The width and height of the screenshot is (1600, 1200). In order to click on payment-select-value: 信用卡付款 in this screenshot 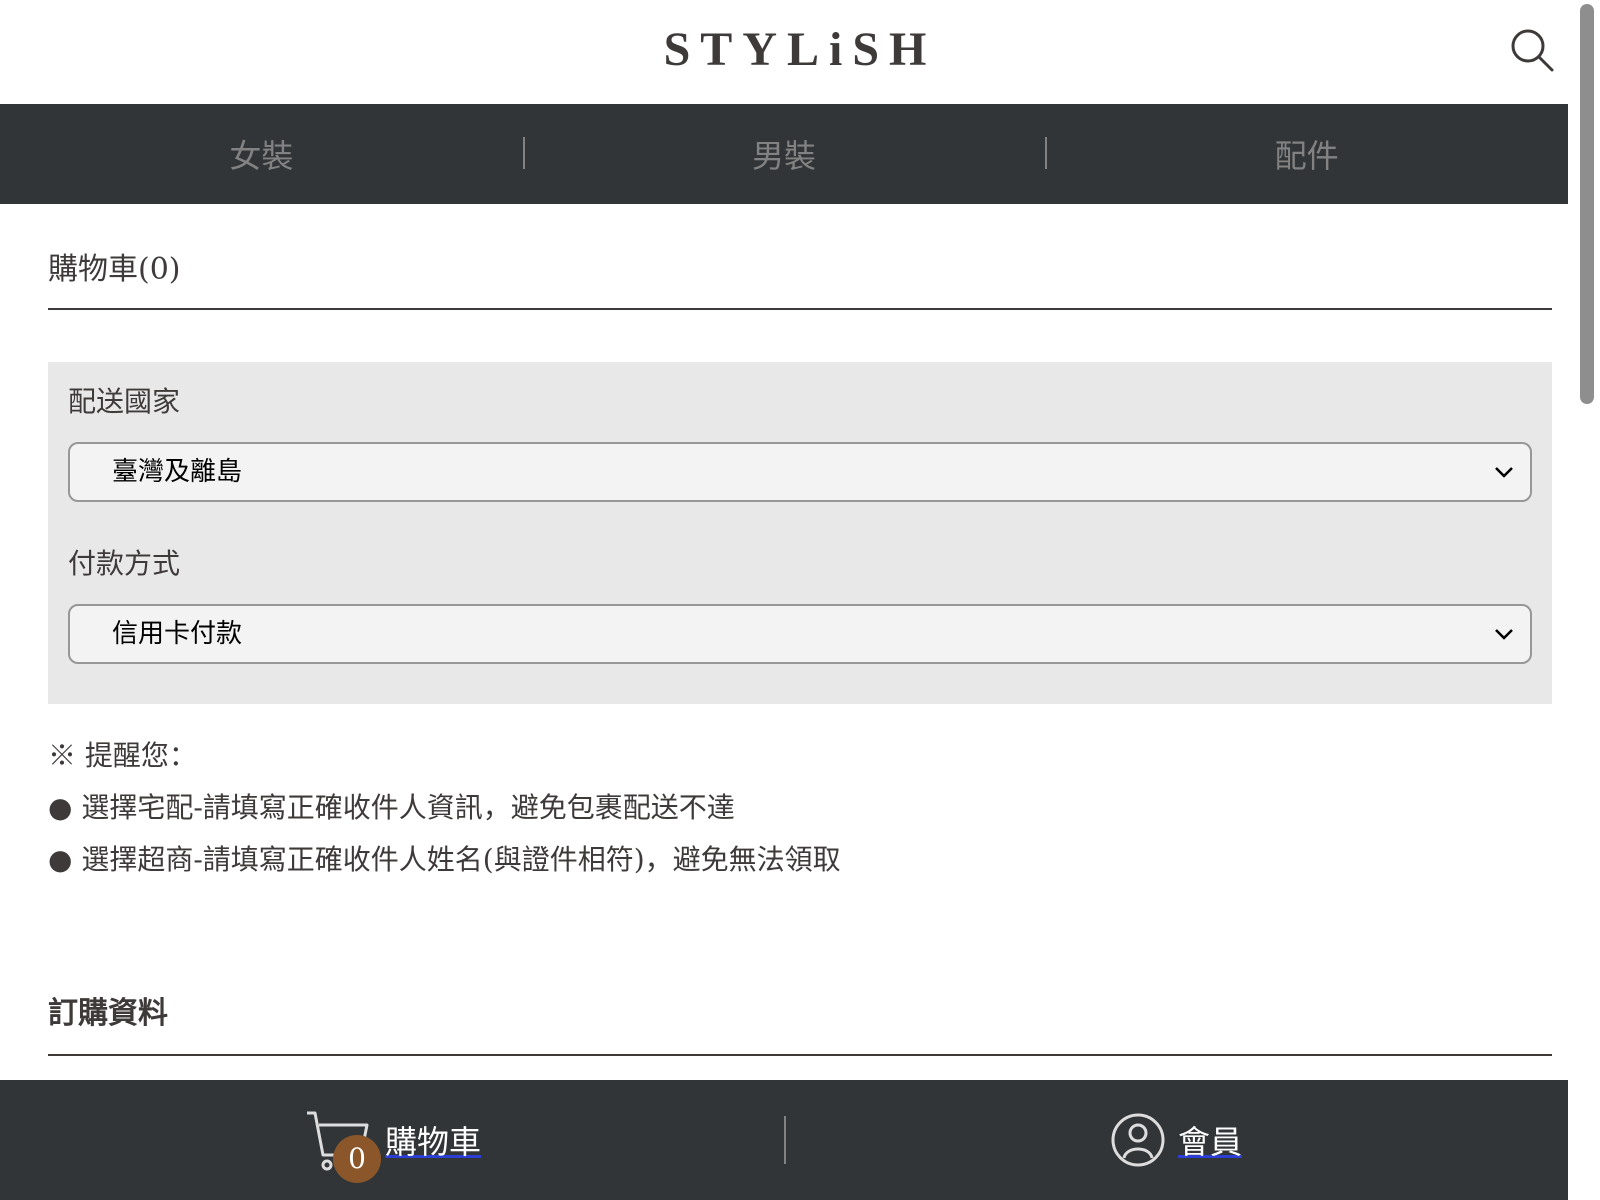, I will do `click(177, 634)`.